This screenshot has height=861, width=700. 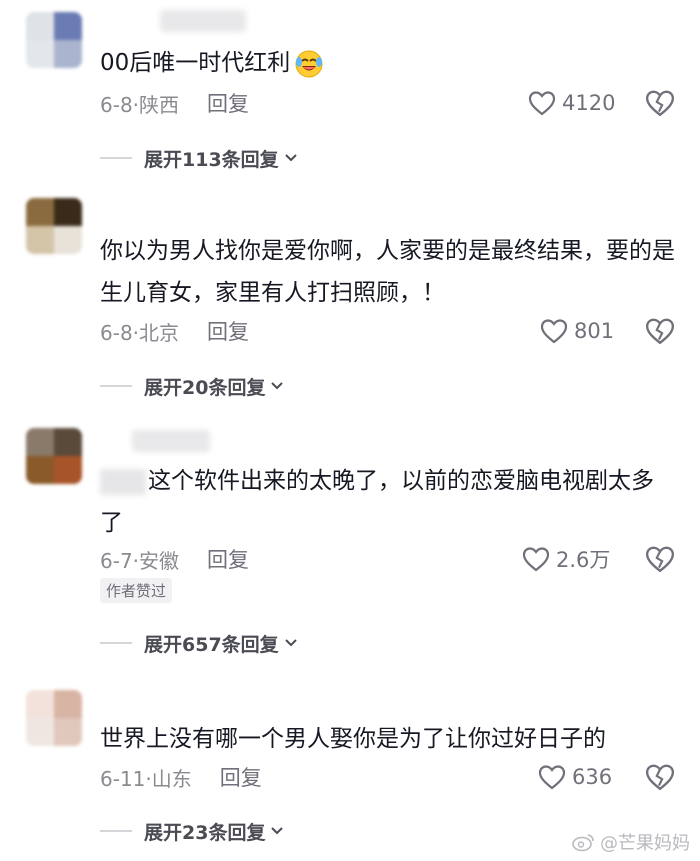 I want to click on like-count: 801, so click(x=594, y=331).